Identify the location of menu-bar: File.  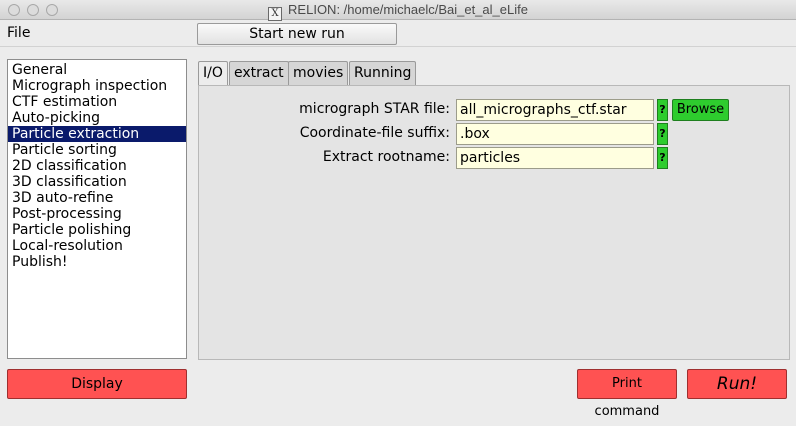
(398, 34).